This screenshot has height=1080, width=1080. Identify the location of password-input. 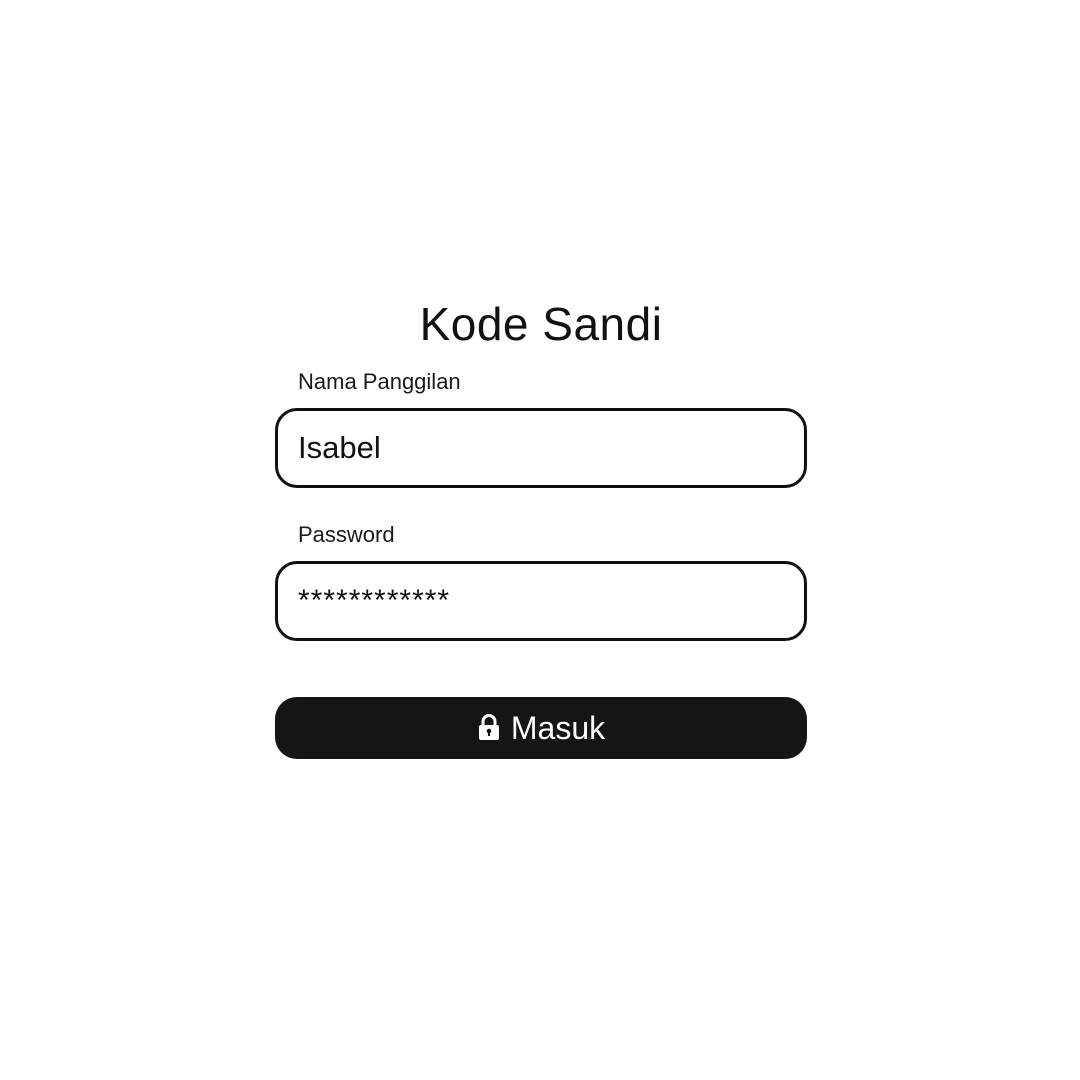
(541, 601).